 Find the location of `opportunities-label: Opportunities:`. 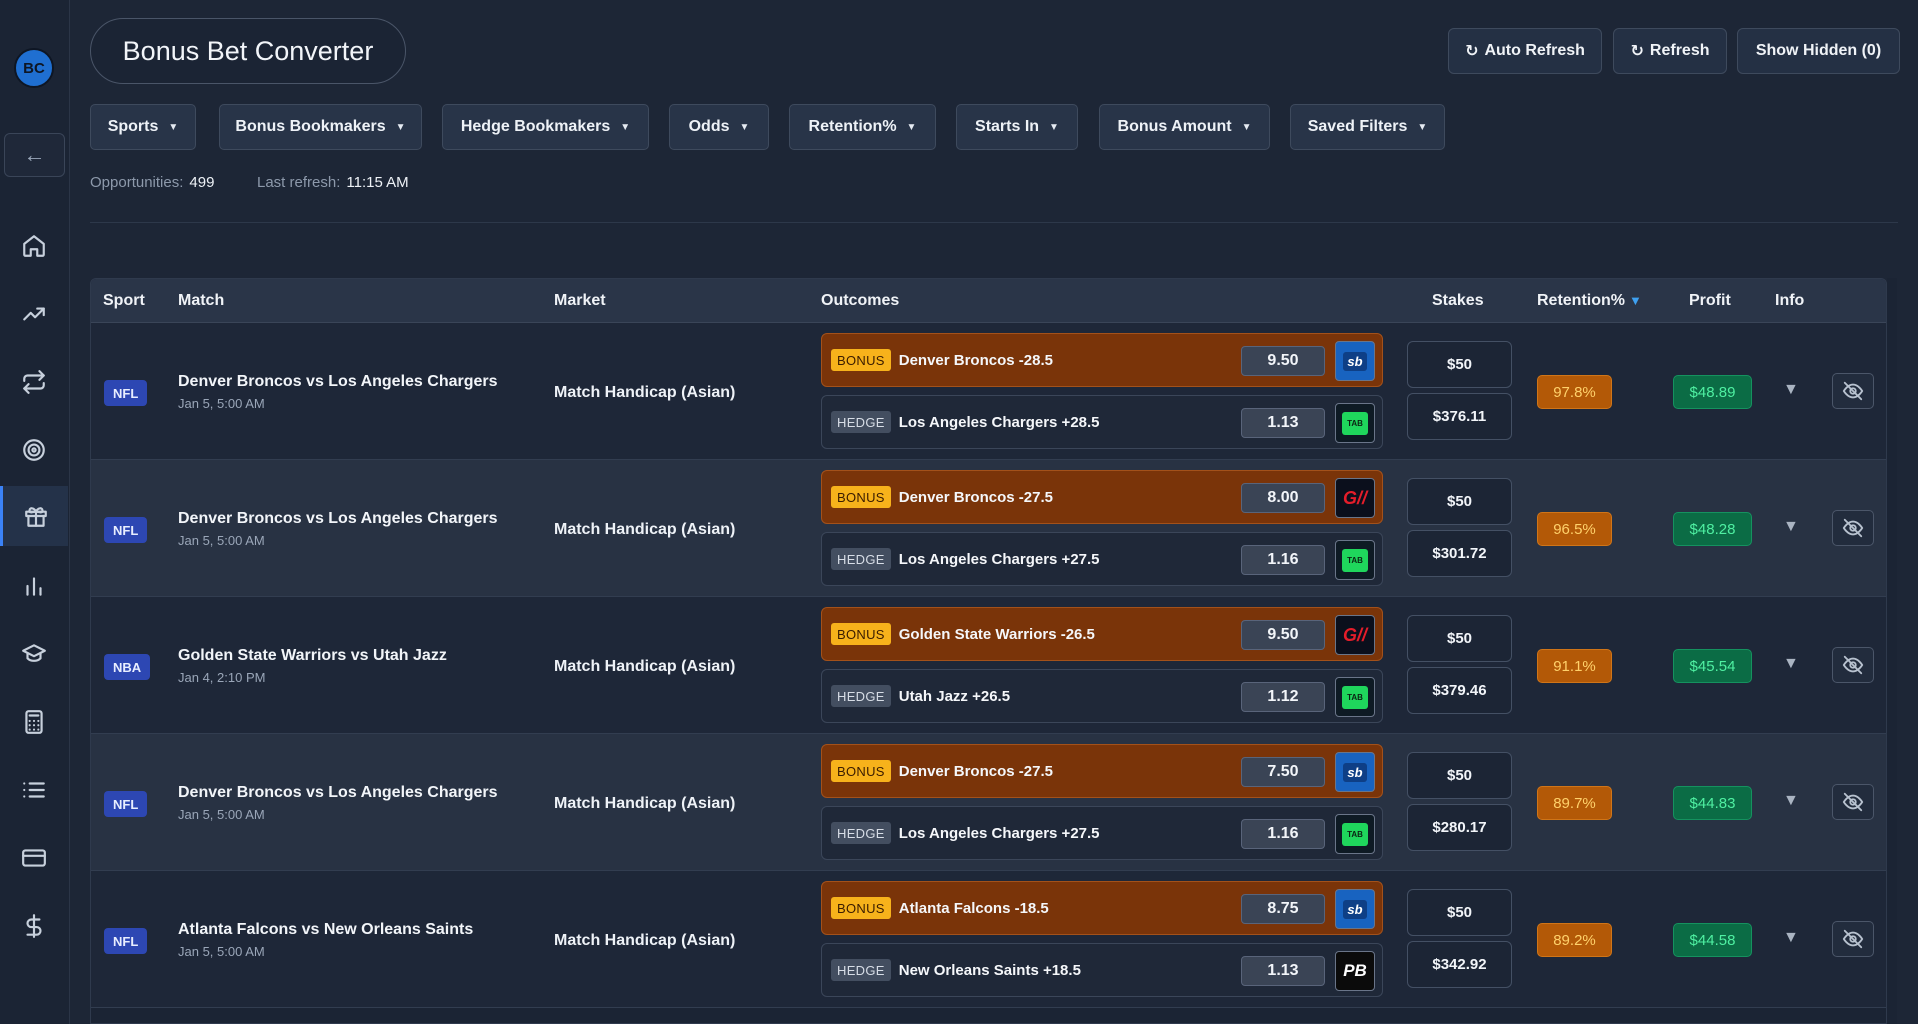

opportunities-label: Opportunities: is located at coordinates (137, 182).